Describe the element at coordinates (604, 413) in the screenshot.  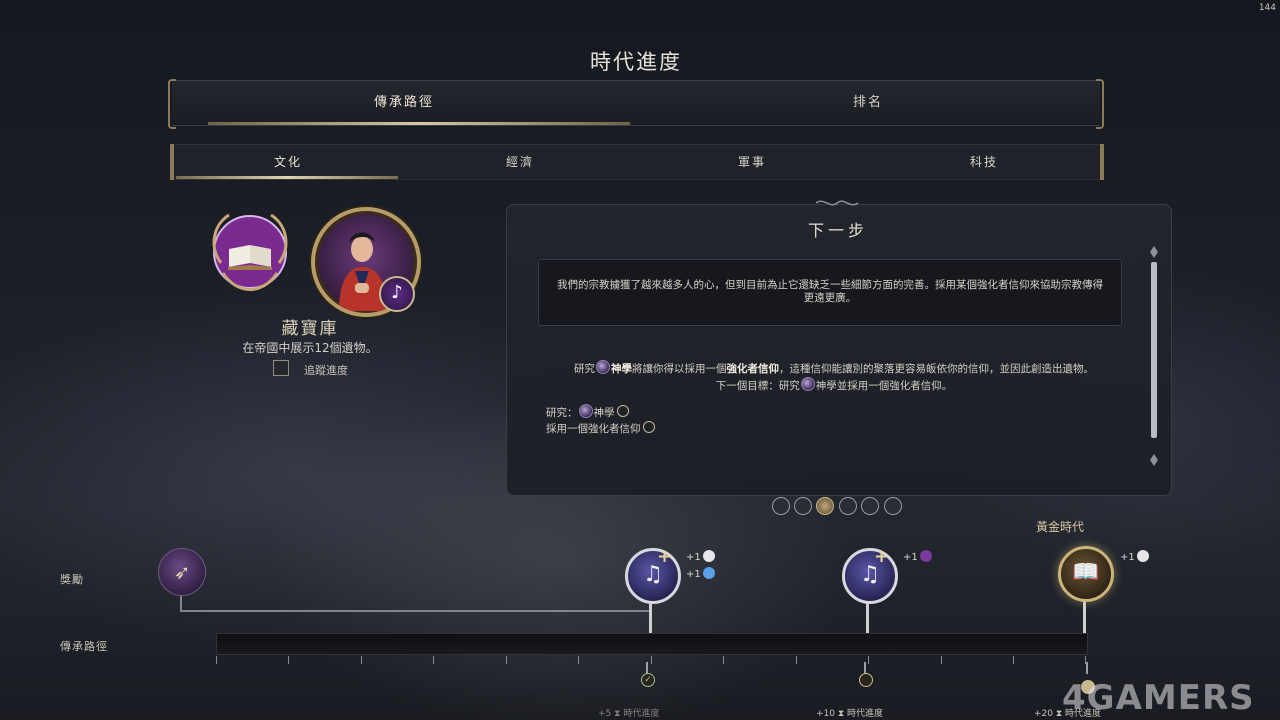
I see `req-text: 神學` at that location.